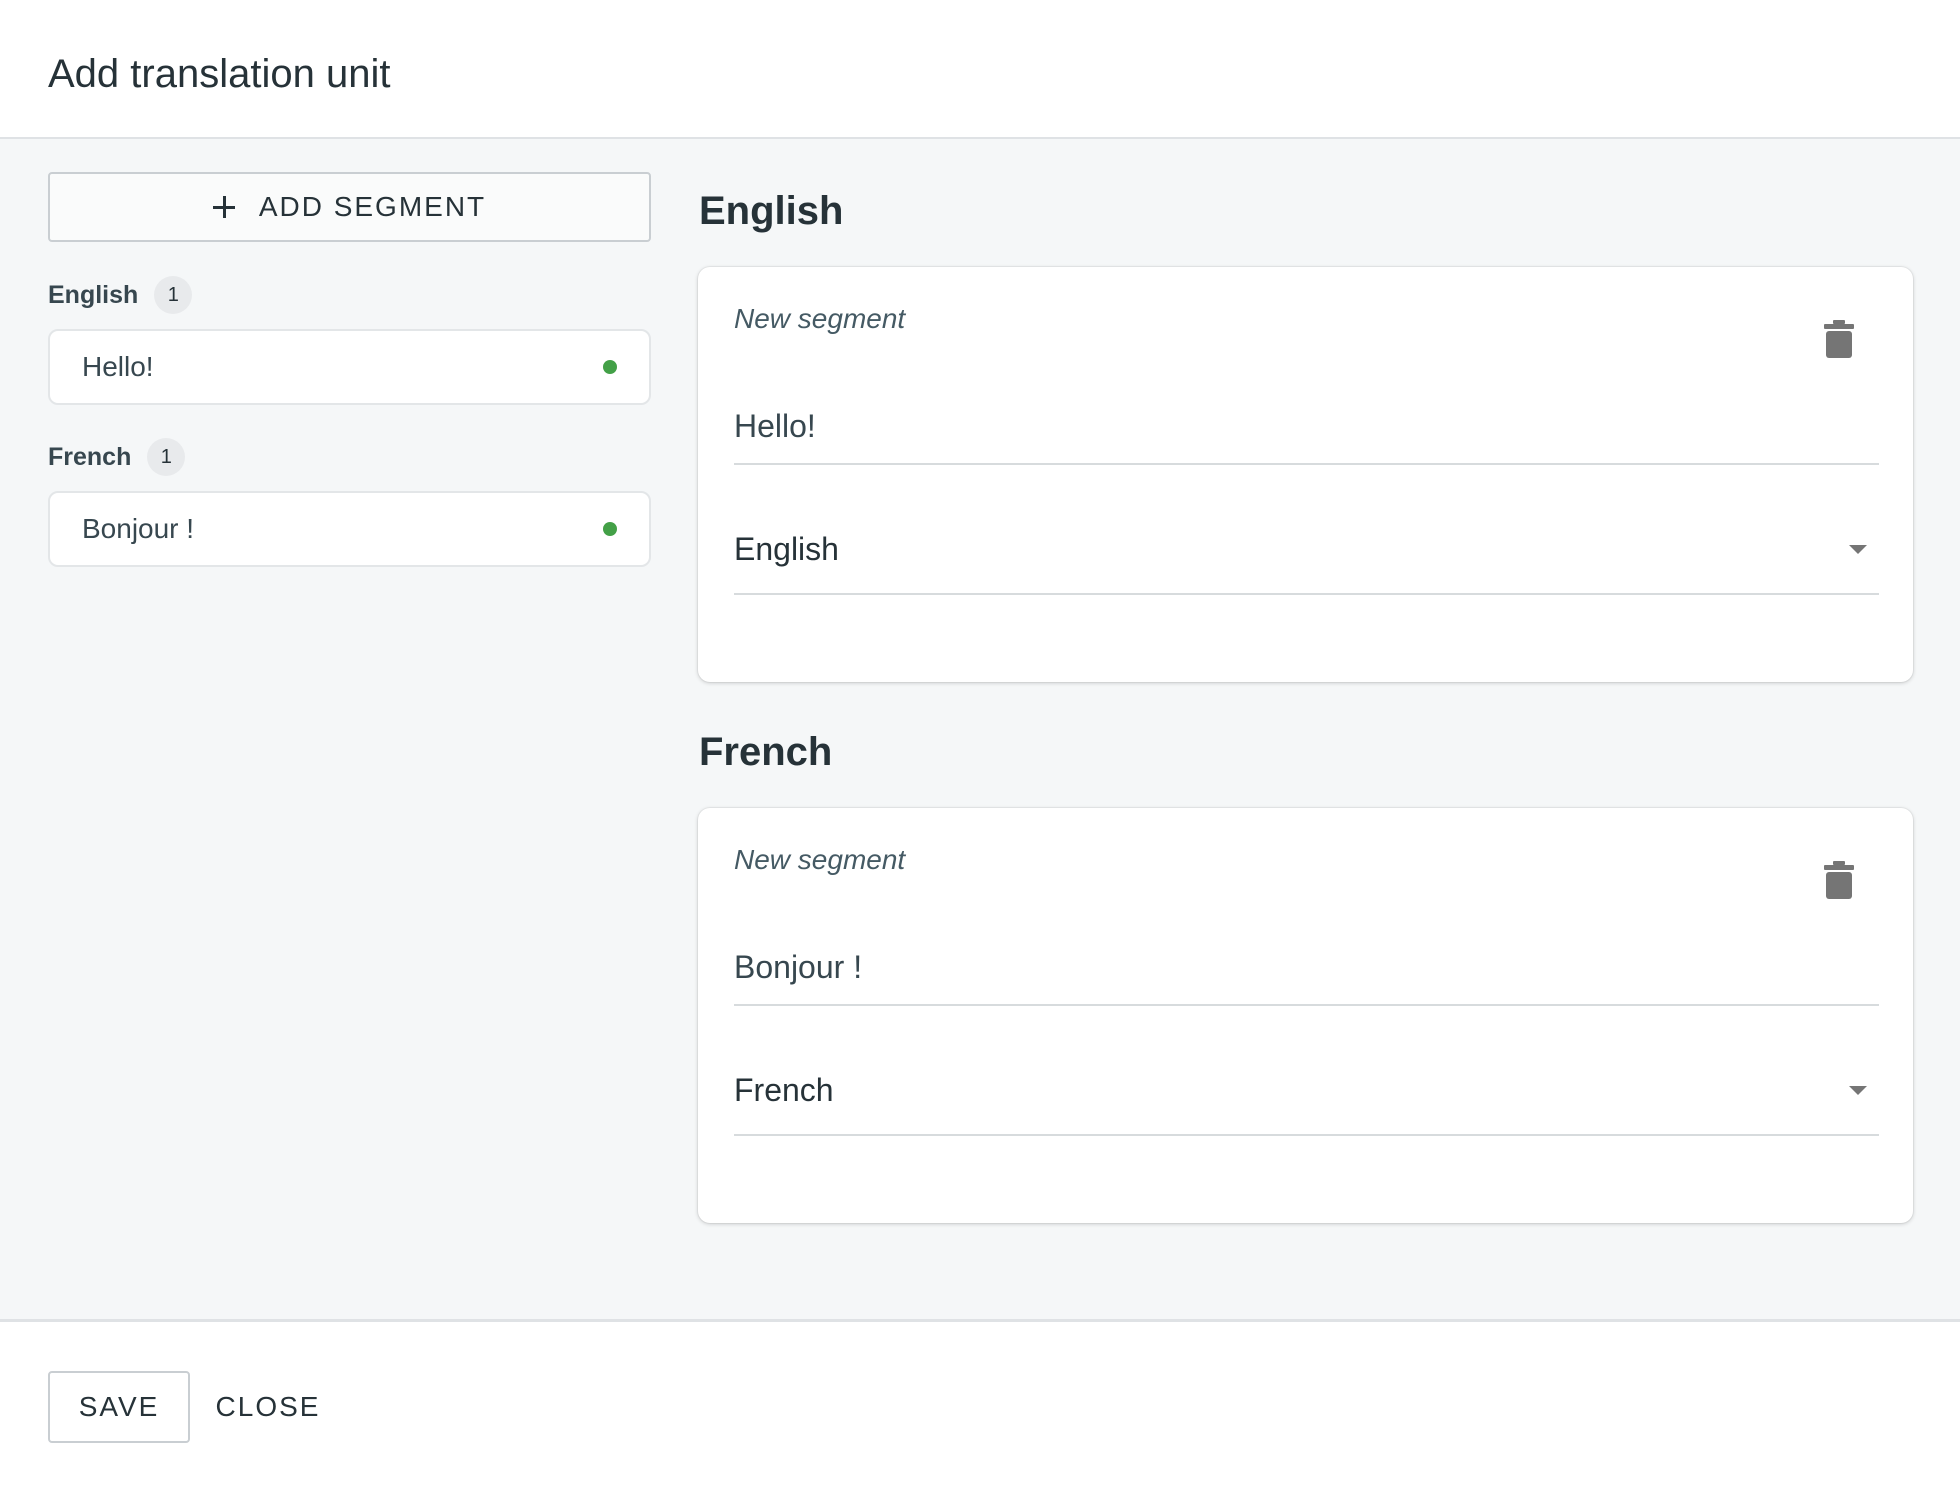 This screenshot has width=1960, height=1492. What do you see at coordinates (786, 548) in the screenshot?
I see `language-select-value: English` at bounding box center [786, 548].